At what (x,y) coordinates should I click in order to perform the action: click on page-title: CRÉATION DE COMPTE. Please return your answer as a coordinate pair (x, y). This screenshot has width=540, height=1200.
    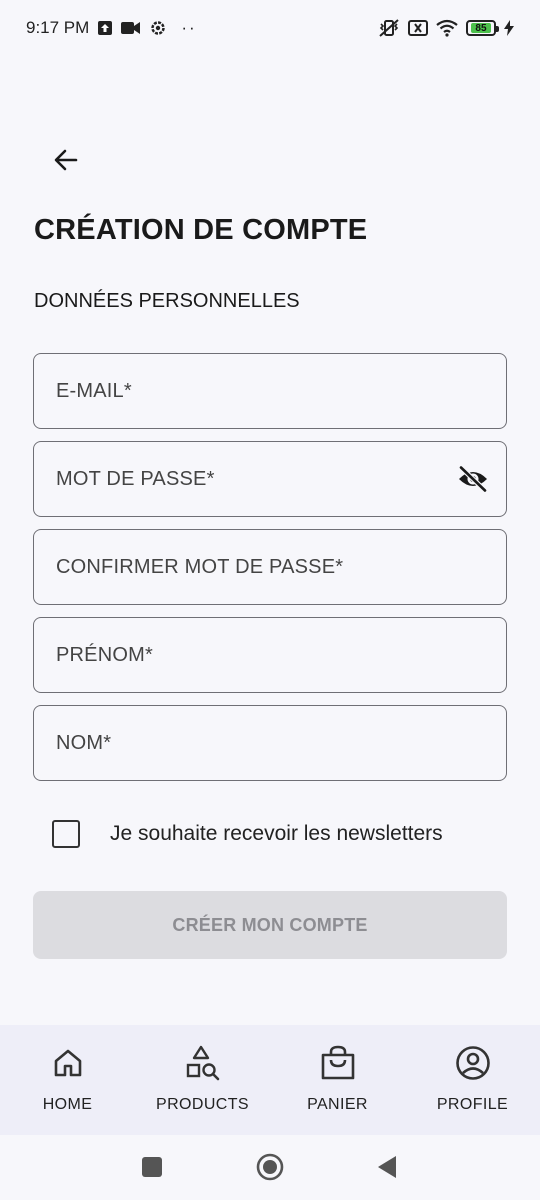
    Looking at the image, I should click on (201, 230).